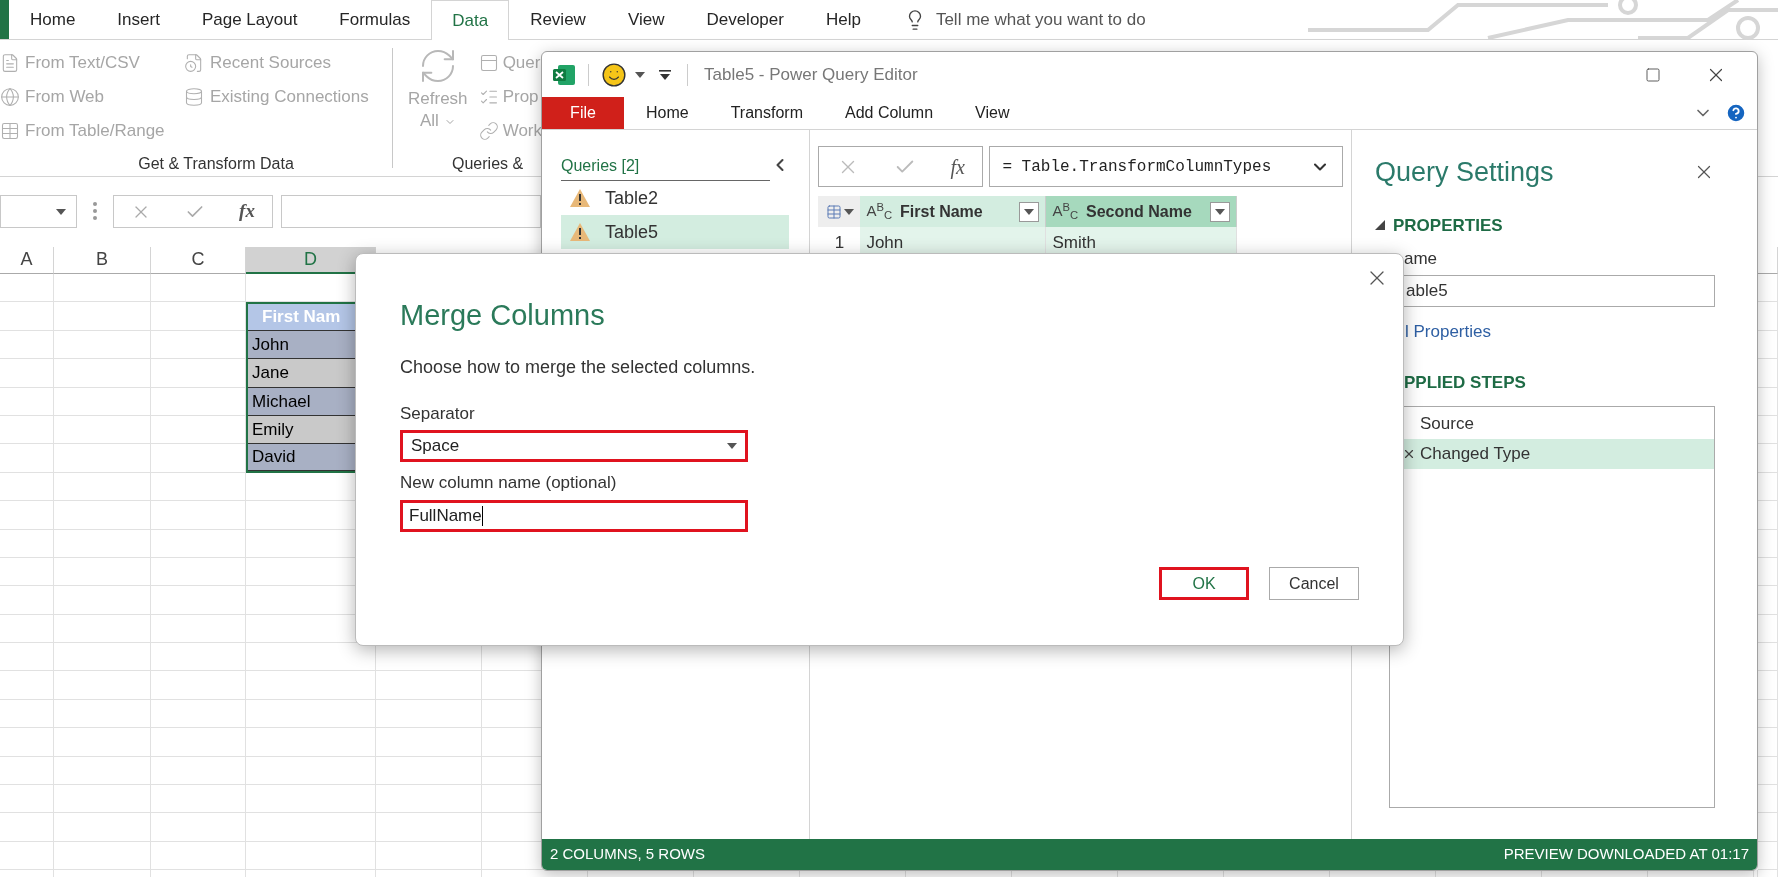  What do you see at coordinates (811, 74) in the screenshot?
I see `window-title: Table5 - Power Query Editor` at bounding box center [811, 74].